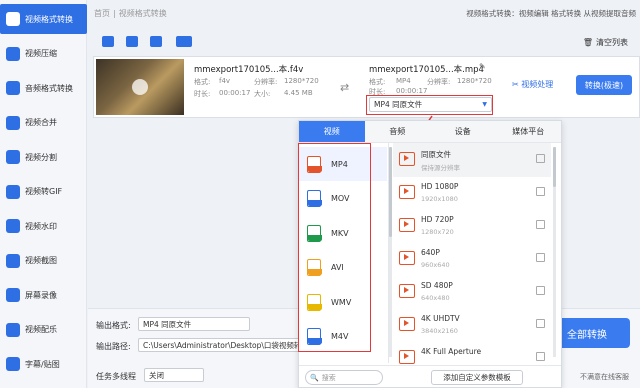  I want to click on customer-service-link: 不满意在线客服, so click(604, 377).